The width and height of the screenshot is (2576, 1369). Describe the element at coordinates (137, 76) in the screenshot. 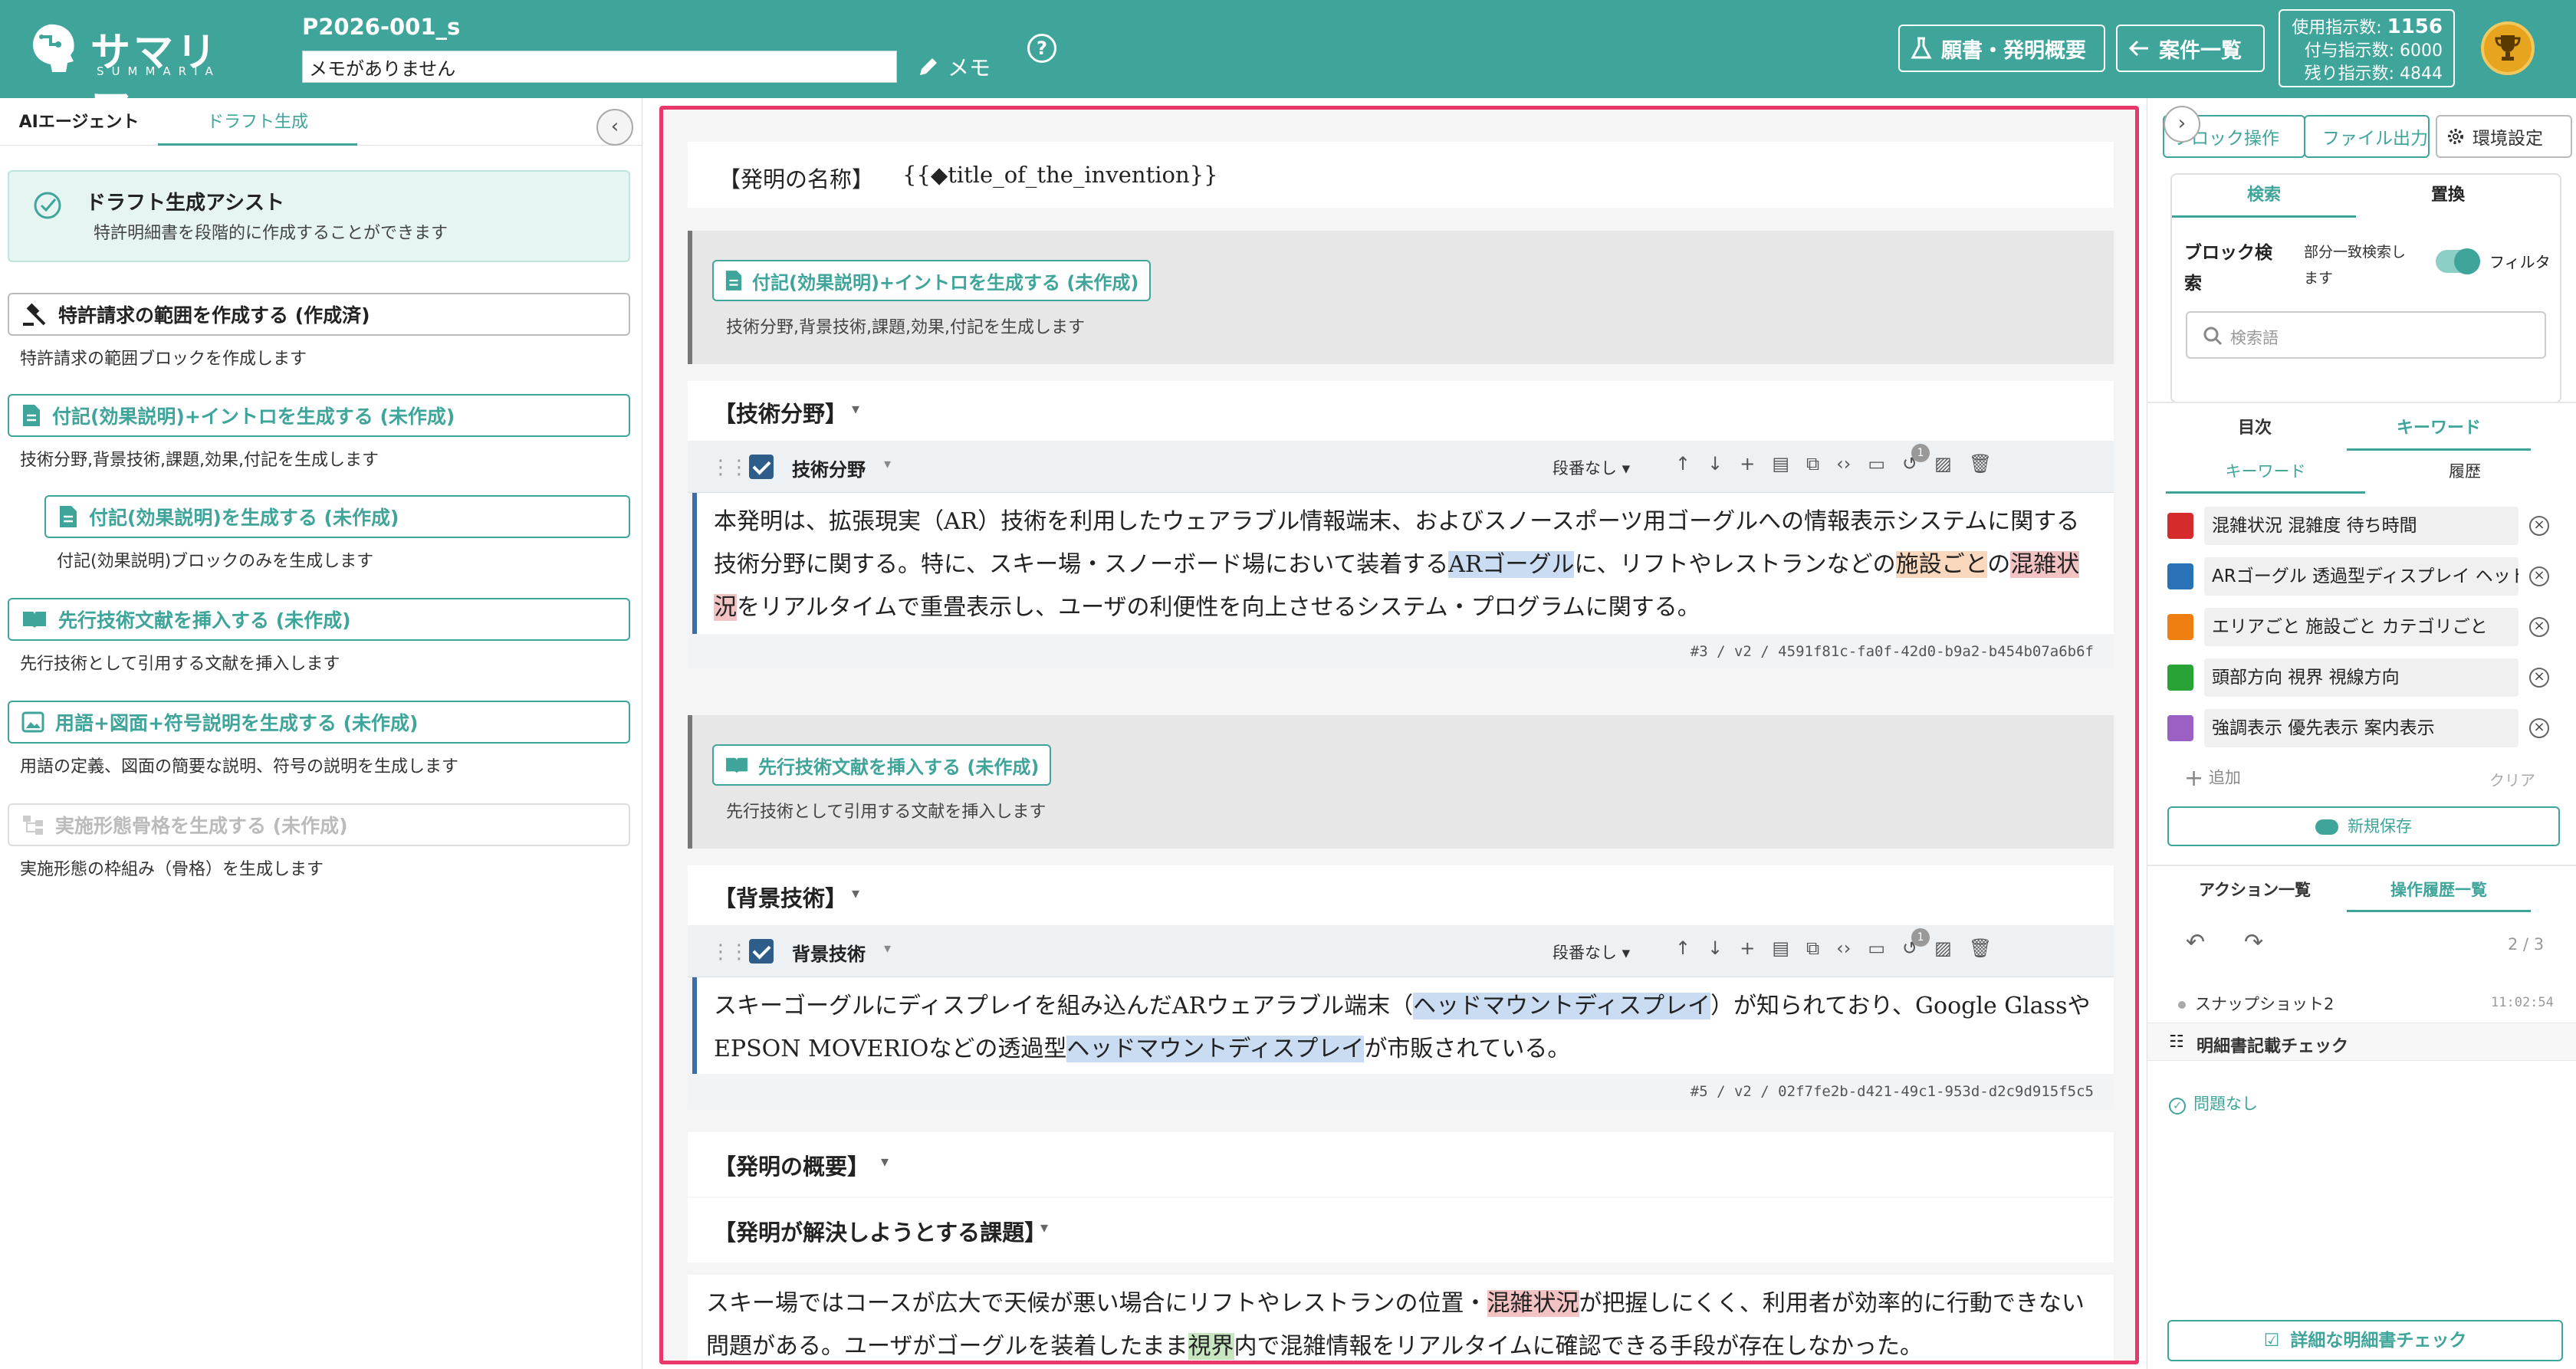

I see `logo: サマリア SUMMARIA` at that location.